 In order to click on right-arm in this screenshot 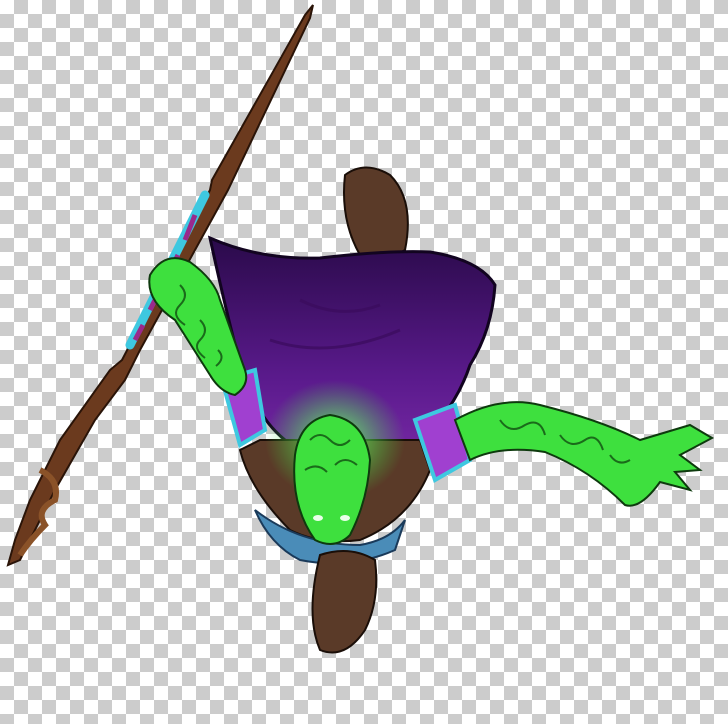, I will do `click(584, 454)`.